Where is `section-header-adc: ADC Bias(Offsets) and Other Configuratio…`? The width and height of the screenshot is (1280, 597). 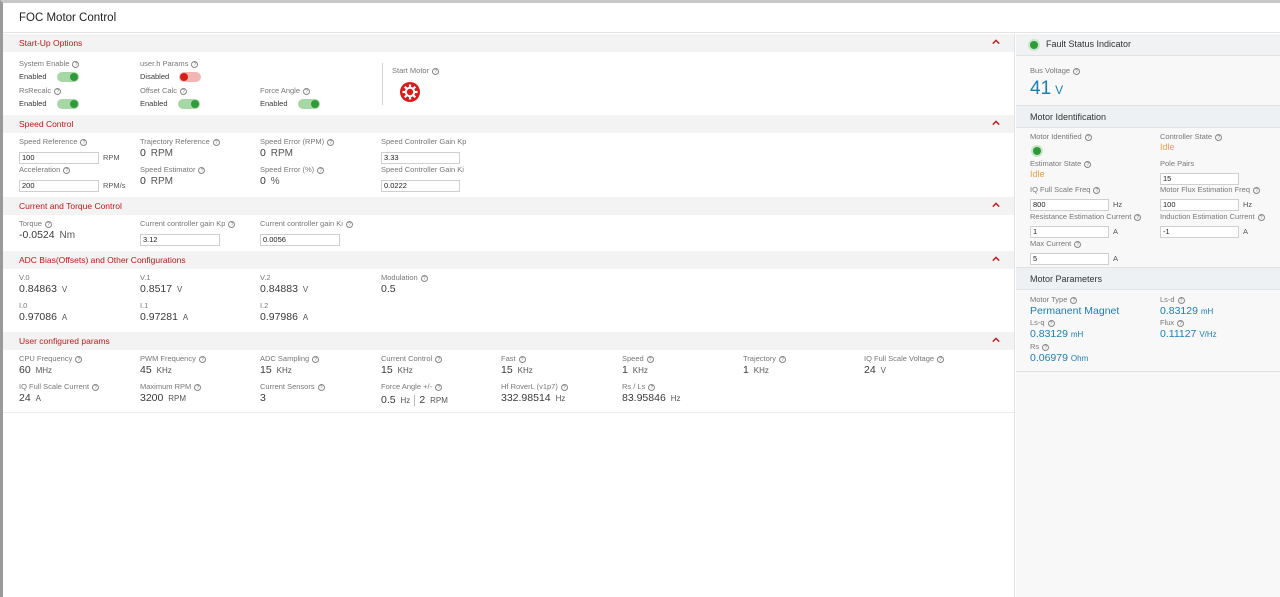
section-header-adc: ADC Bias(Offsets) and Other Configuratio… is located at coordinates (508, 260).